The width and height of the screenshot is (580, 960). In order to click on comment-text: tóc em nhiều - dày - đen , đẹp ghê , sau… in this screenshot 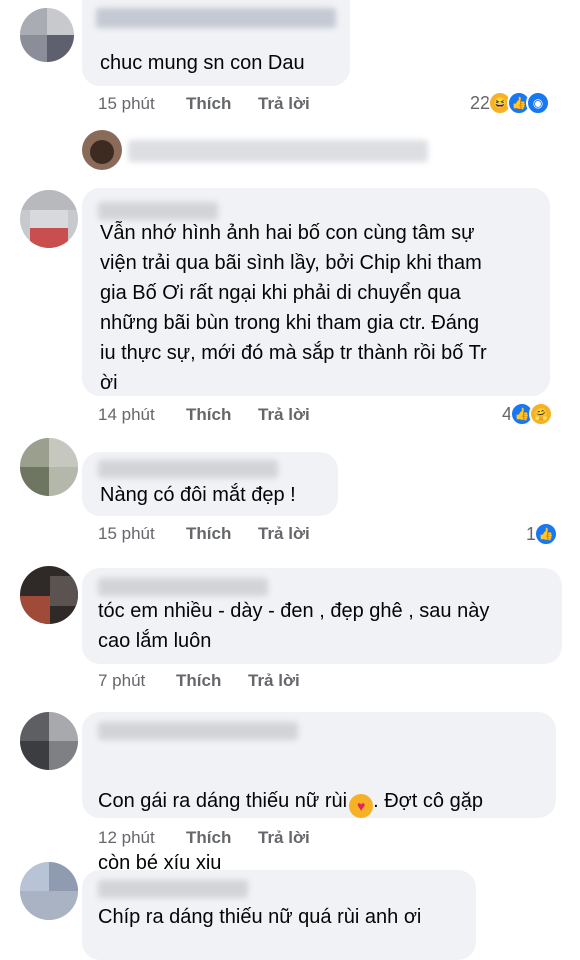, I will do `click(294, 626)`.